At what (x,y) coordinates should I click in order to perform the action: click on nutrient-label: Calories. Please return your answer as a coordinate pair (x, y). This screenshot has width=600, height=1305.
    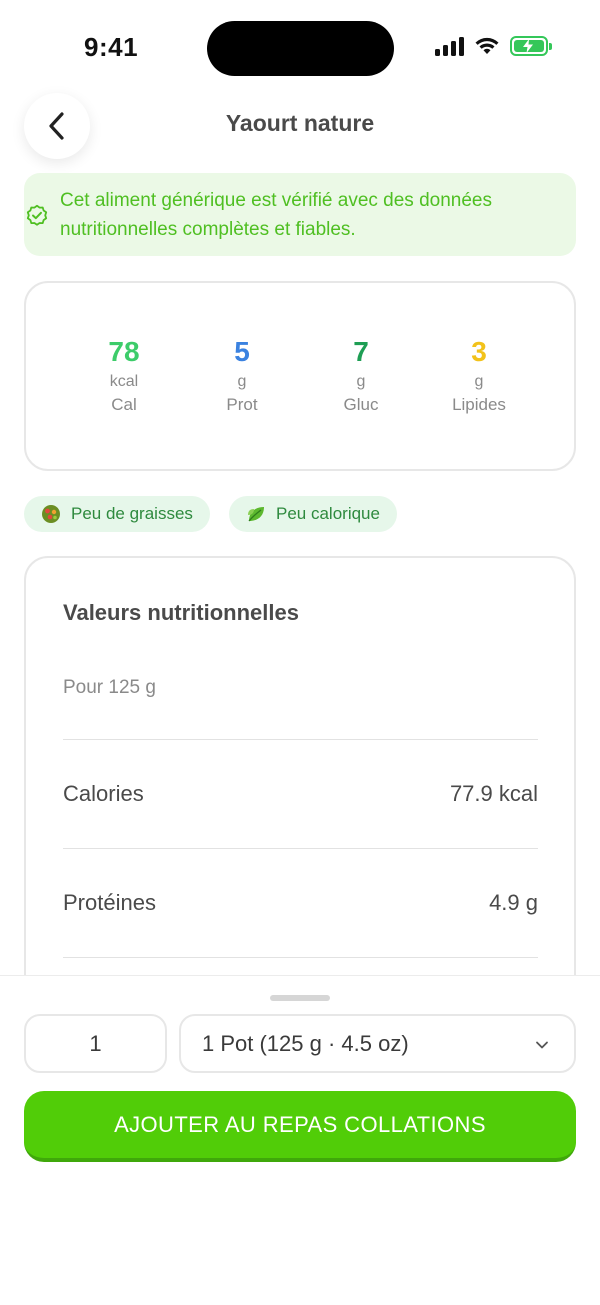
    Looking at the image, I should click on (103, 793).